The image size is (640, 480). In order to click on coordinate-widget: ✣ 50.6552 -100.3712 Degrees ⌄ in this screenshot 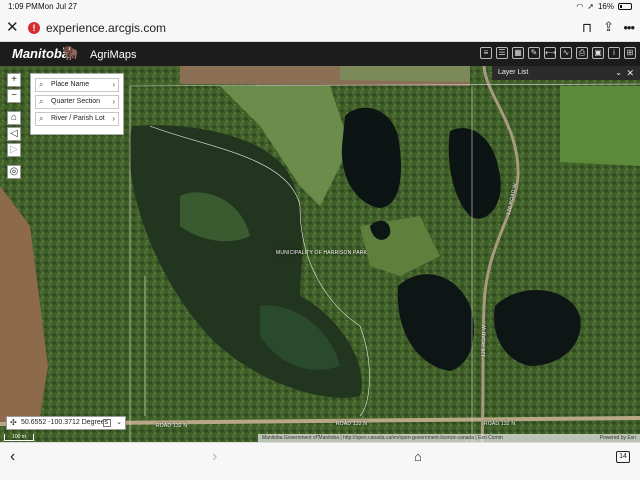, I will do `click(66, 423)`.